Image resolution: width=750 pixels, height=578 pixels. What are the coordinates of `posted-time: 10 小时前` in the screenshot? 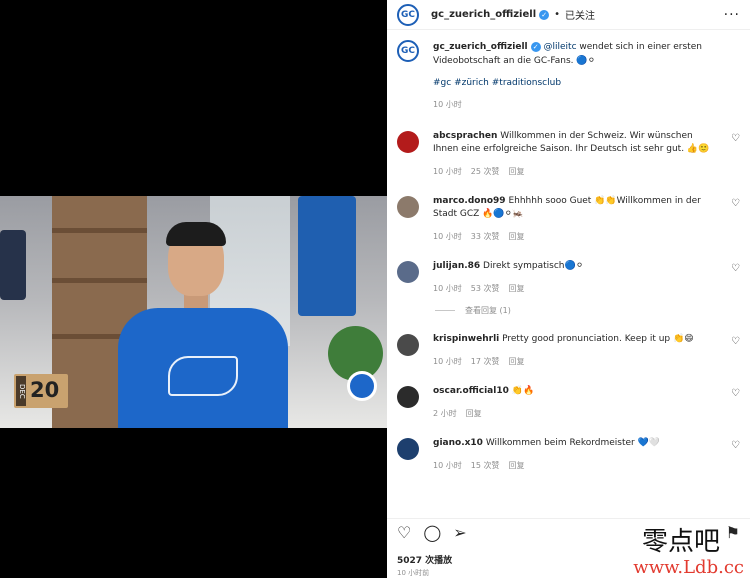 It's located at (413, 573).